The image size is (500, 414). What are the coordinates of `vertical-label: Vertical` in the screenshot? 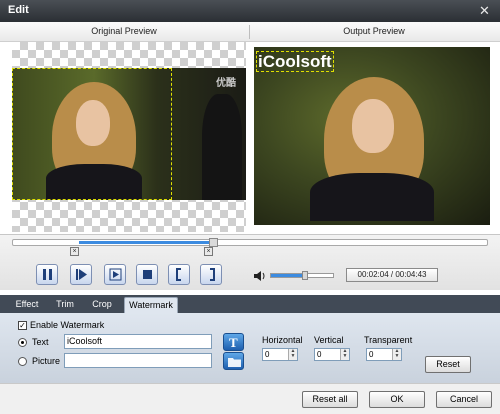 It's located at (329, 340).